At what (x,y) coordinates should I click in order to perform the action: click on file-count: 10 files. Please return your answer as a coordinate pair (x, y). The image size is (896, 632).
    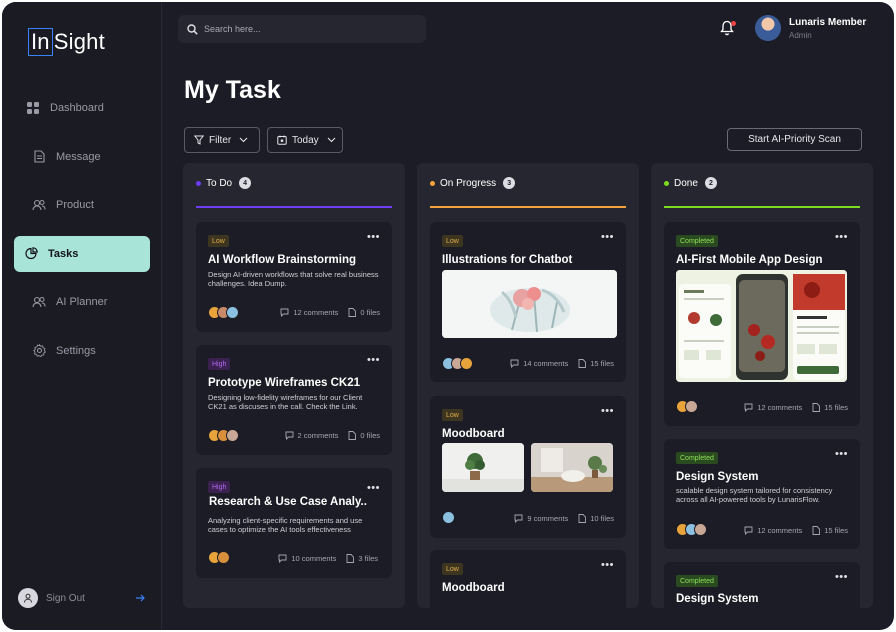
    Looking at the image, I should click on (596, 518).